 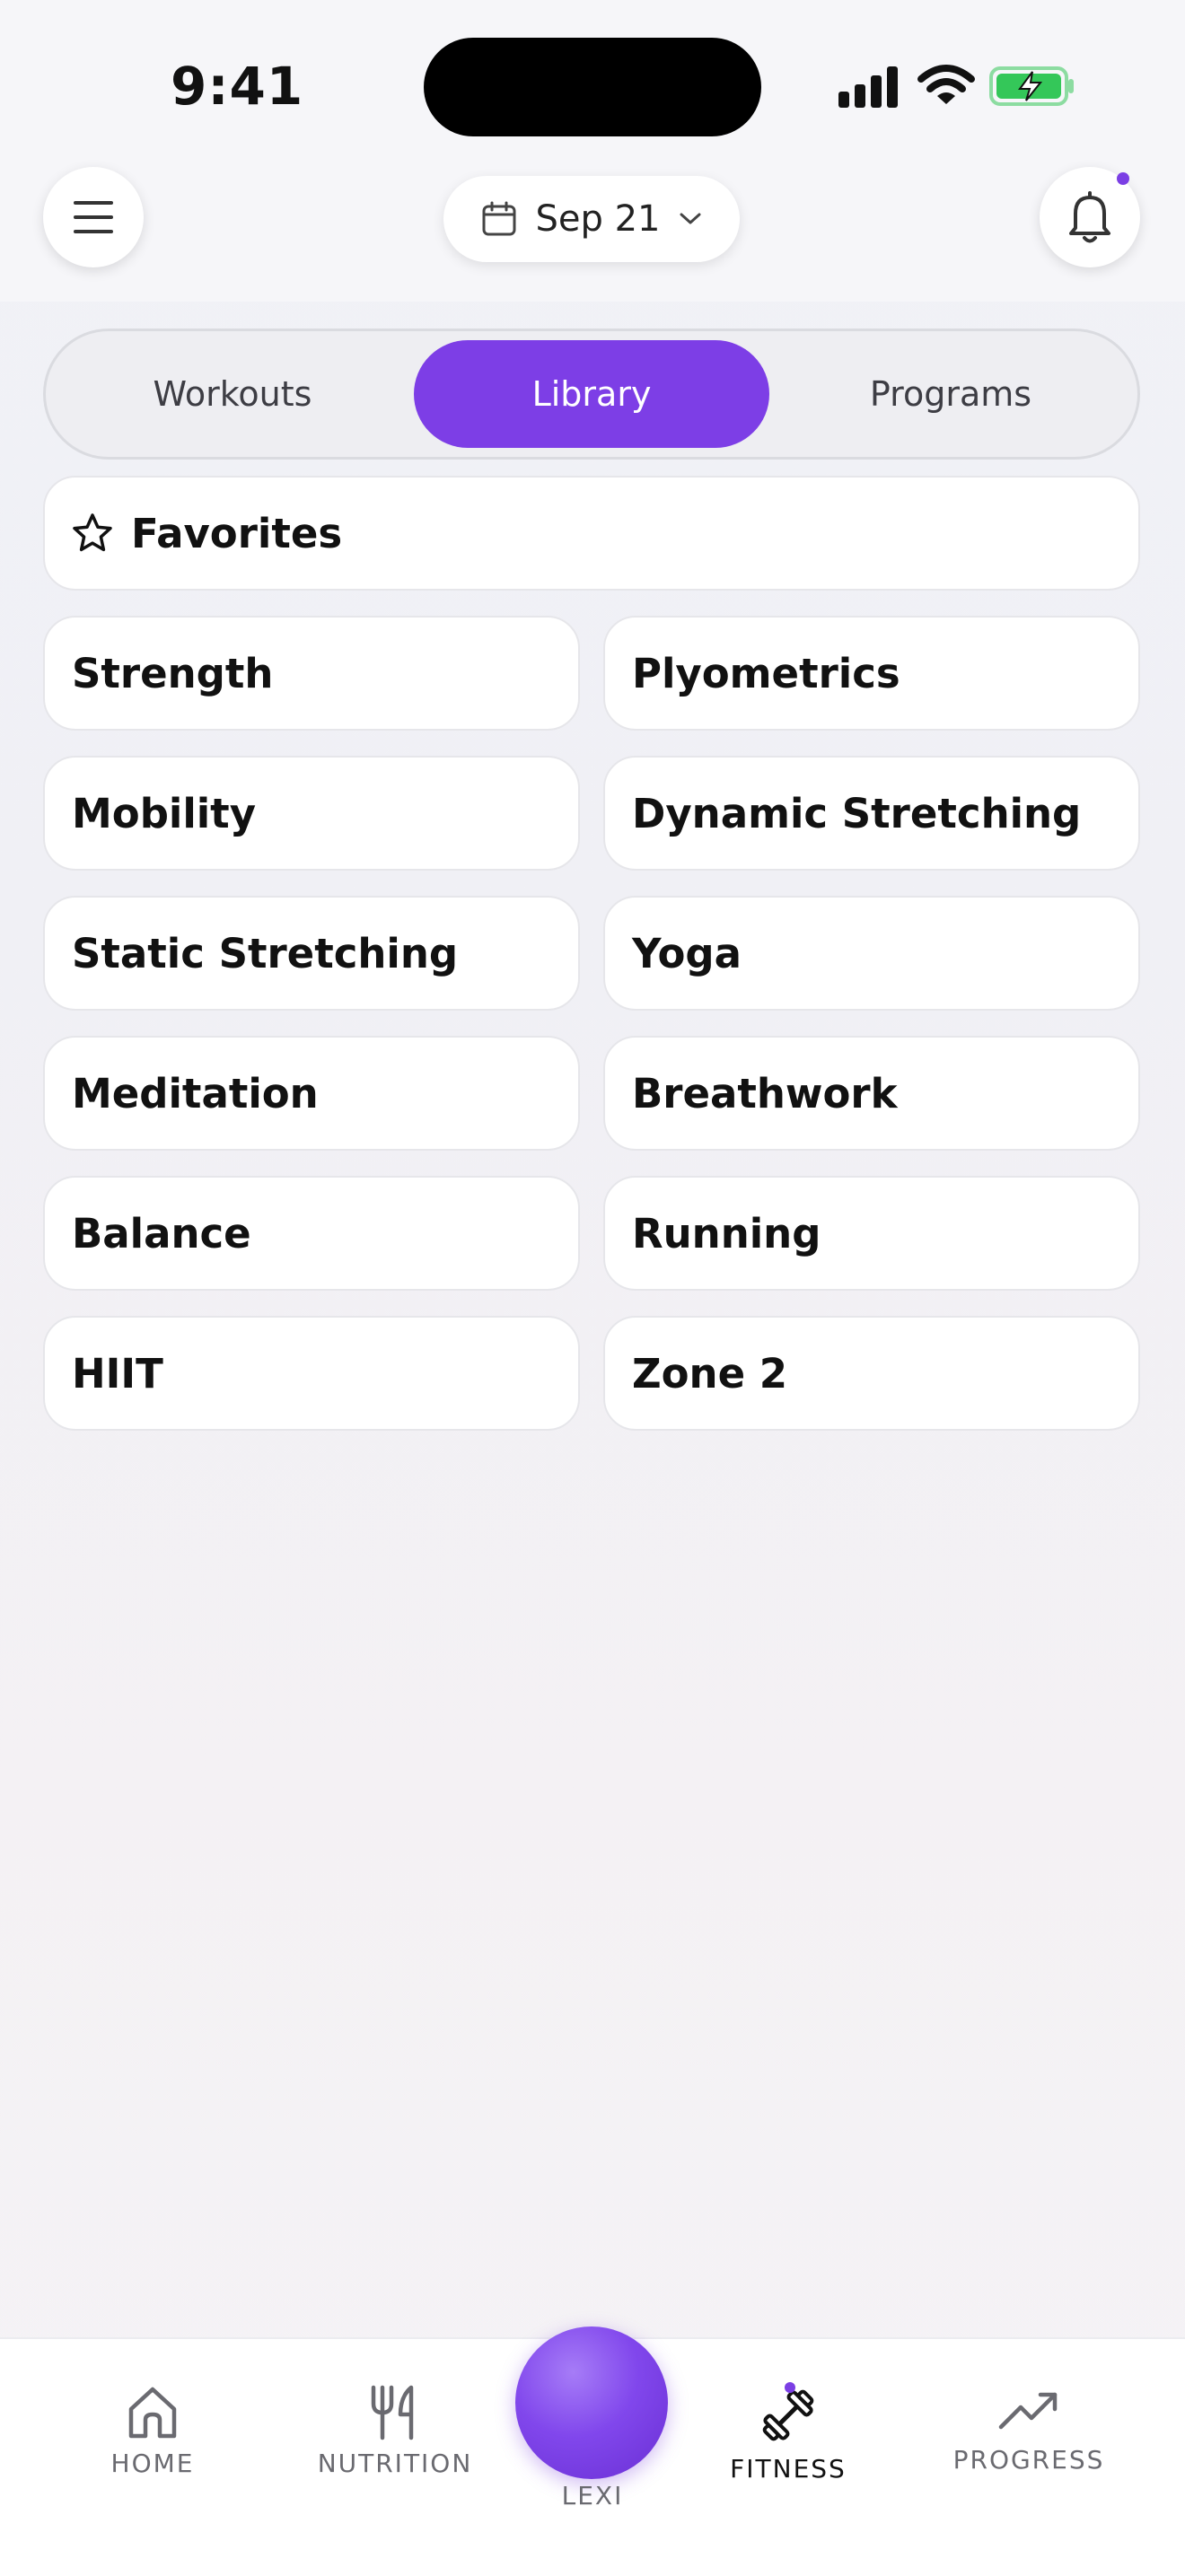 I want to click on notifications-button, so click(x=1090, y=217).